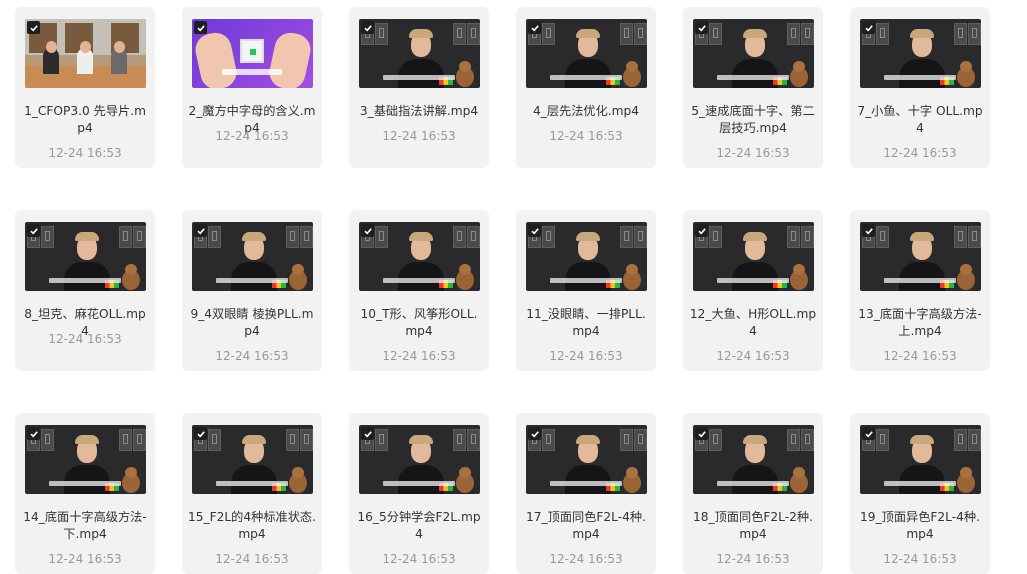 The image size is (1027, 574). I want to click on file-card: 18_顶面同色F2L-2种.mp4 12-24 16:53, so click(753, 493).